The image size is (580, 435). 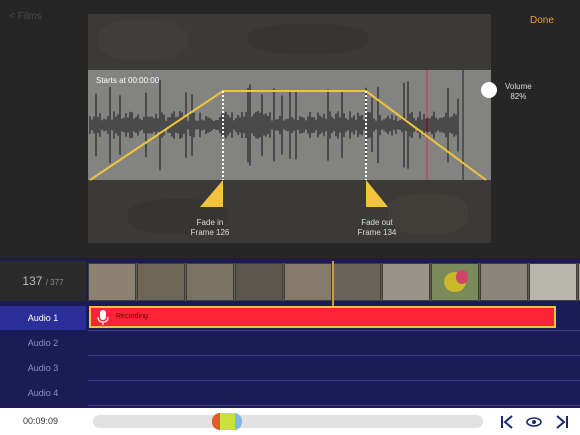 What do you see at coordinates (43, 318) in the screenshot?
I see `track-label-audio-1: Audio 1` at bounding box center [43, 318].